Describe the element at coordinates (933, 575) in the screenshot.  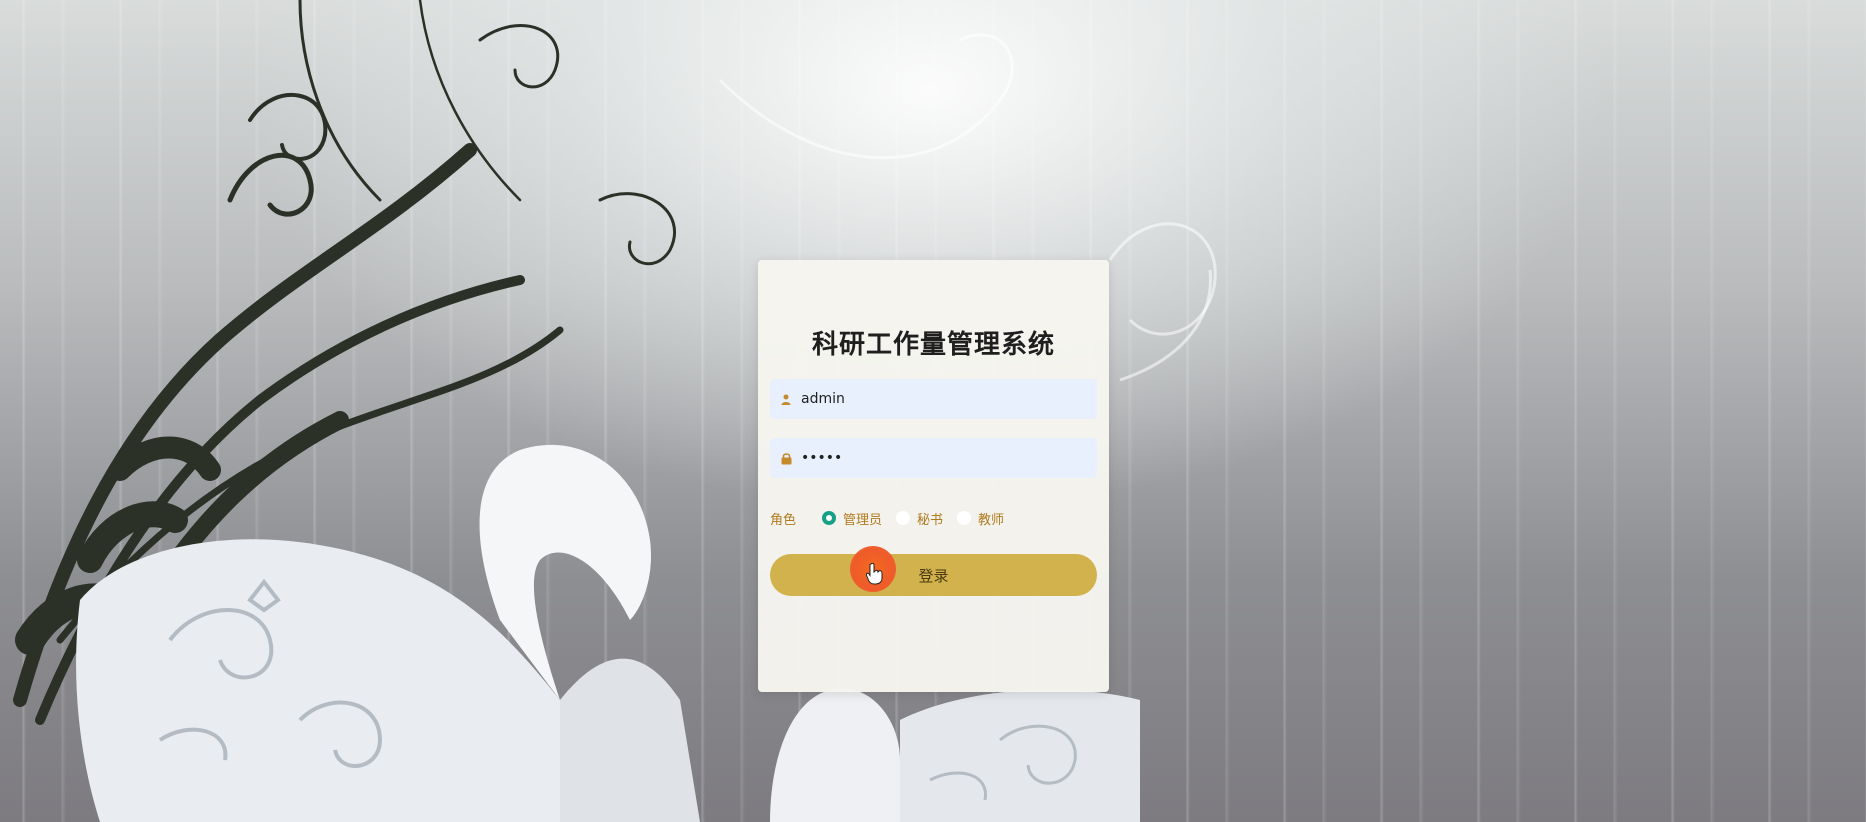
I see `login-button: 登录` at that location.